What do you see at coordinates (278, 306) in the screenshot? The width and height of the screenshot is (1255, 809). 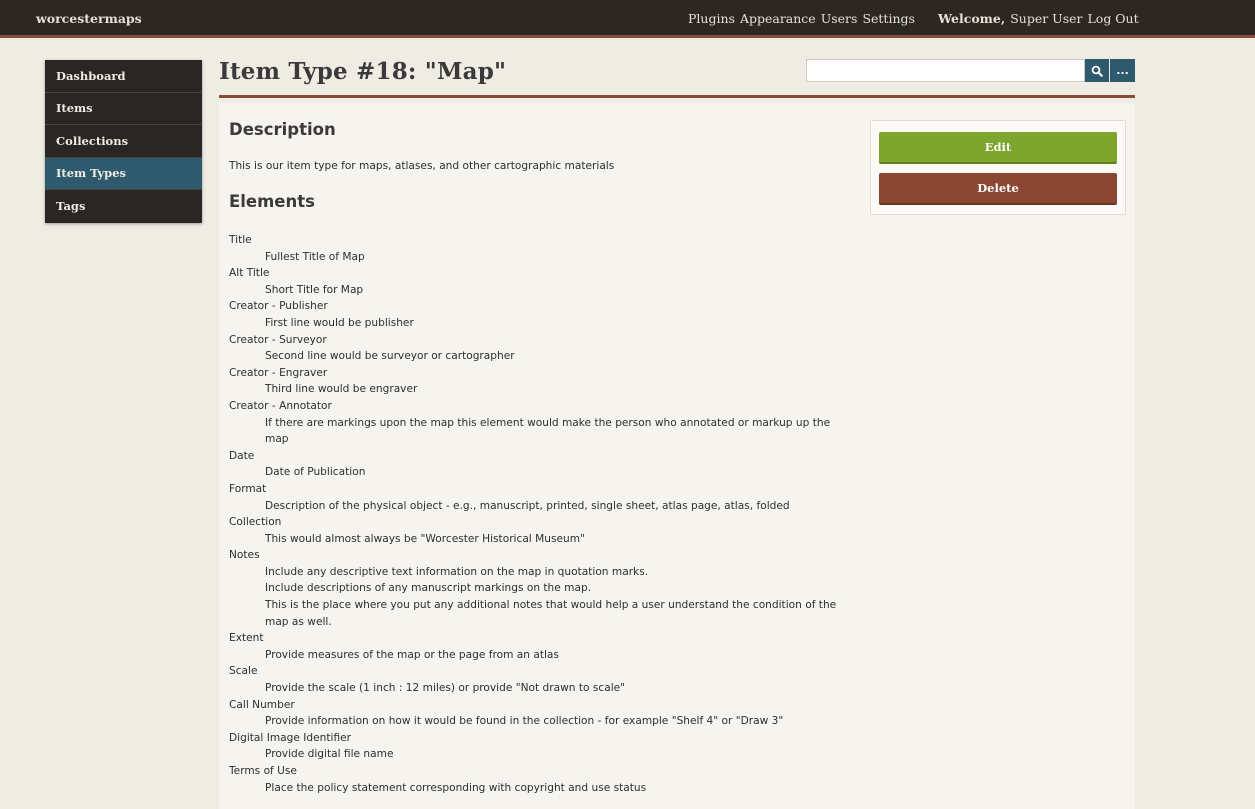 I see `element-name: Creator - Publisher` at bounding box center [278, 306].